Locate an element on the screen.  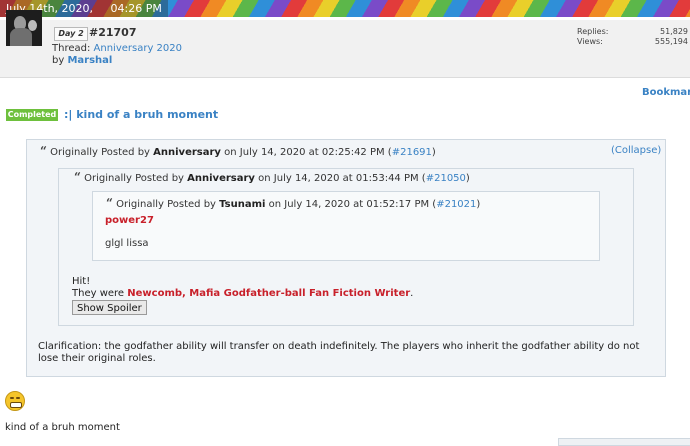
quote-inner-body: glgl lissa is located at coordinates (127, 243).